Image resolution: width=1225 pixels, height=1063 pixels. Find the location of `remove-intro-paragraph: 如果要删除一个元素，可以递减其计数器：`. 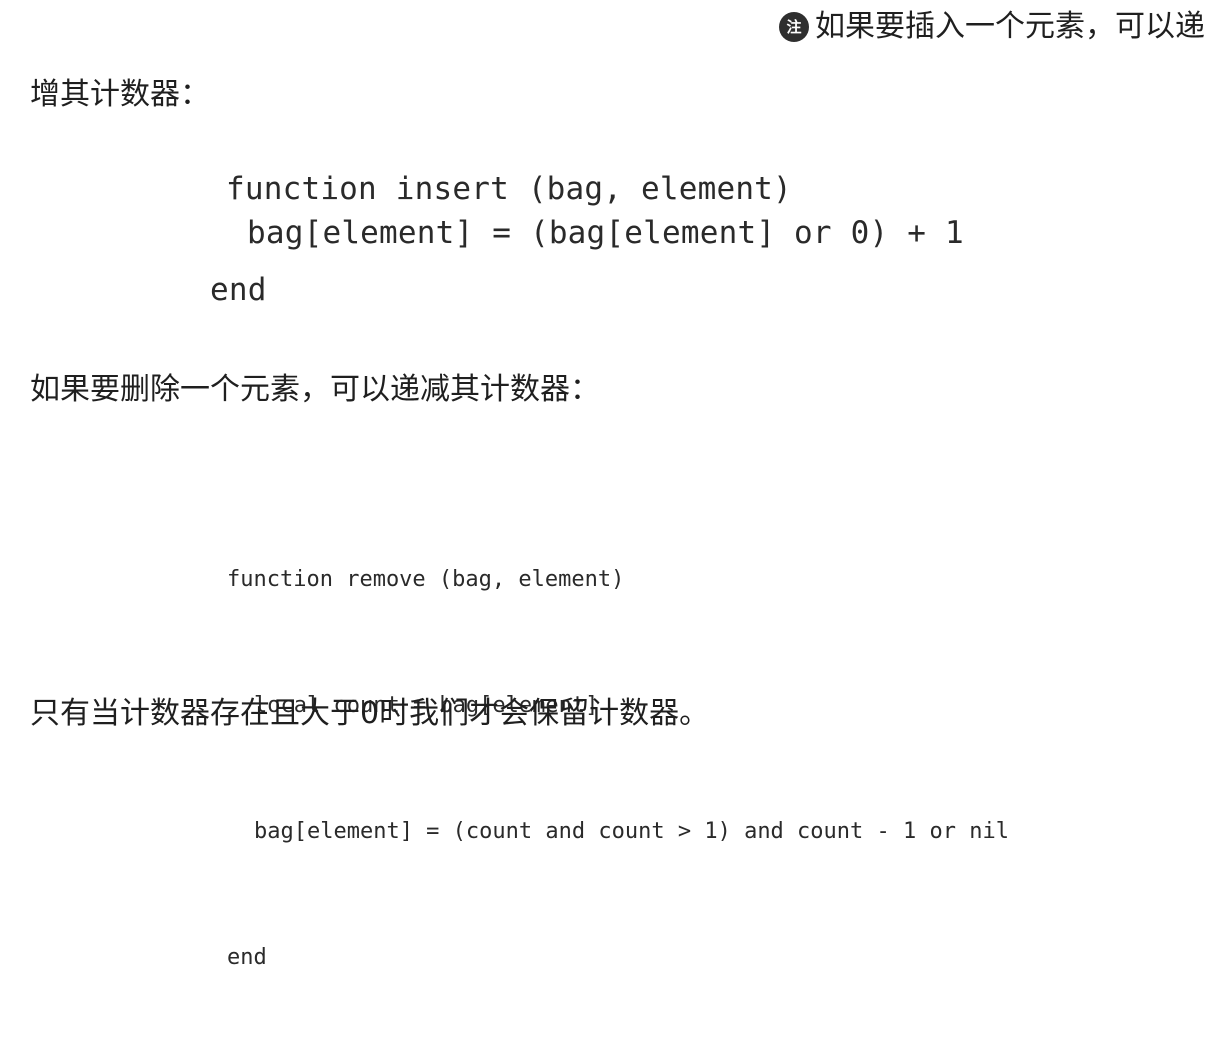

remove-intro-paragraph: 如果要删除一个元素，可以递减其计数器： is located at coordinates (315, 389).